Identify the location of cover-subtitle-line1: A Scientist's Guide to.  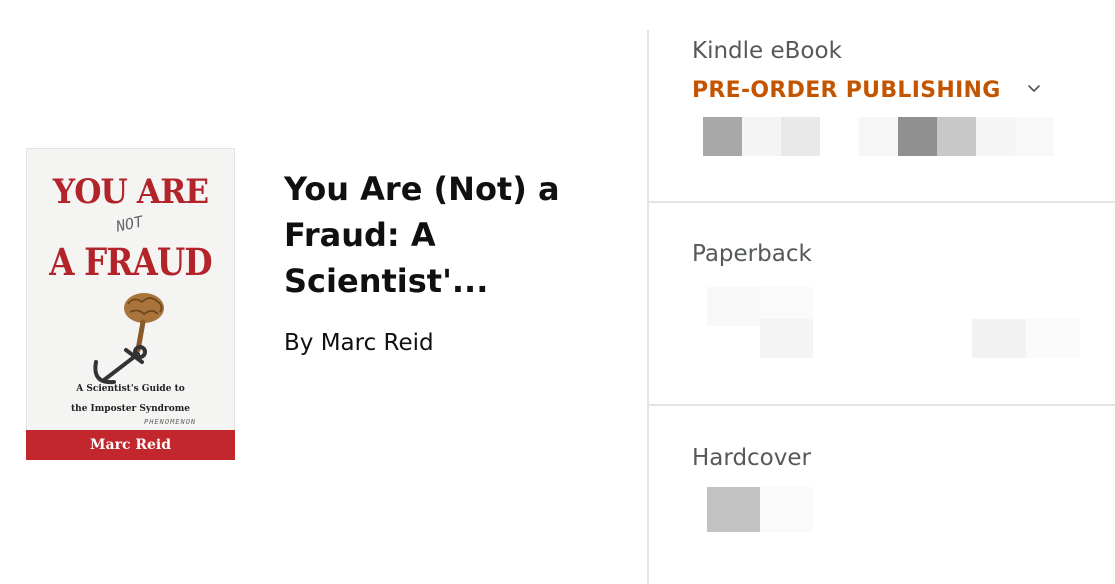
(130, 389).